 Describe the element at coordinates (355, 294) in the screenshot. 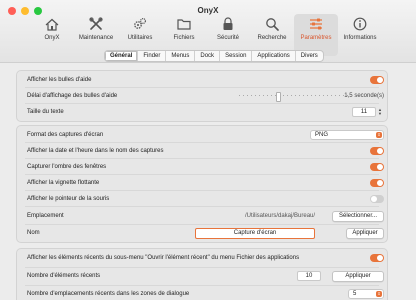

I see `recent-locations-value: 5` at that location.